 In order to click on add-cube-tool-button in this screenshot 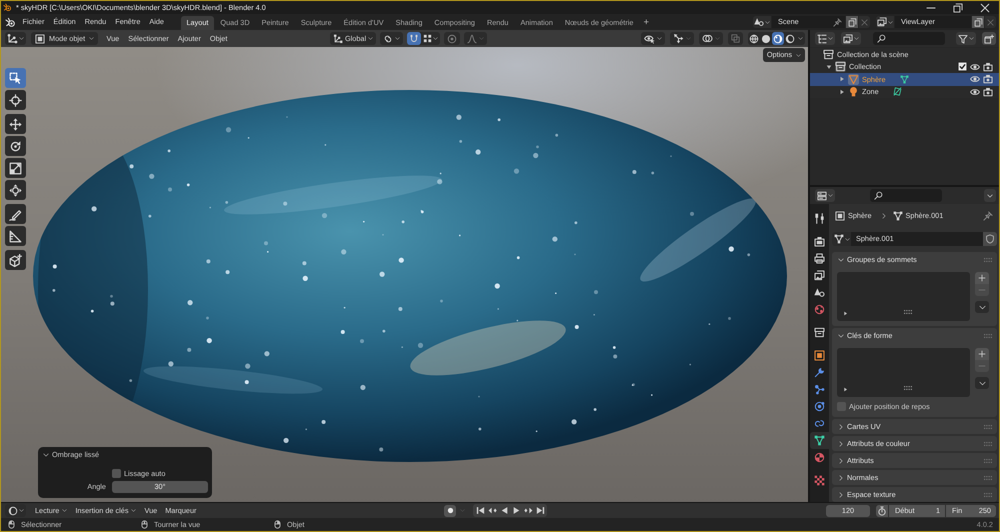, I will do `click(15, 260)`.